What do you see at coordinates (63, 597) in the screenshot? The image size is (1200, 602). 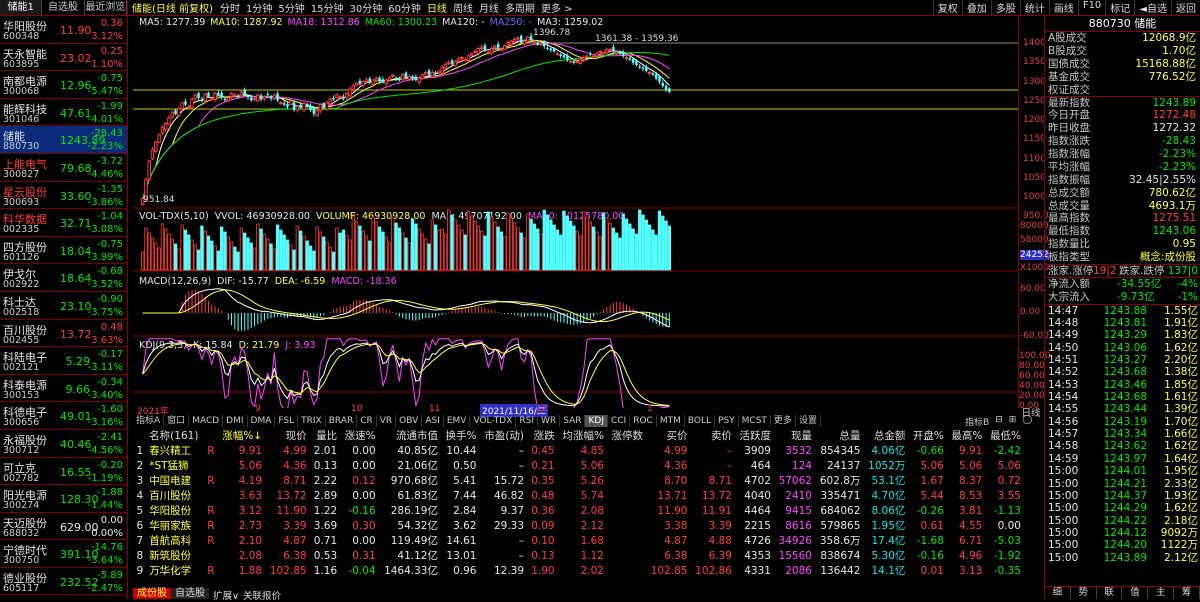 I see `watchlist-row: 派能科技688063306.67` at bounding box center [63, 597].